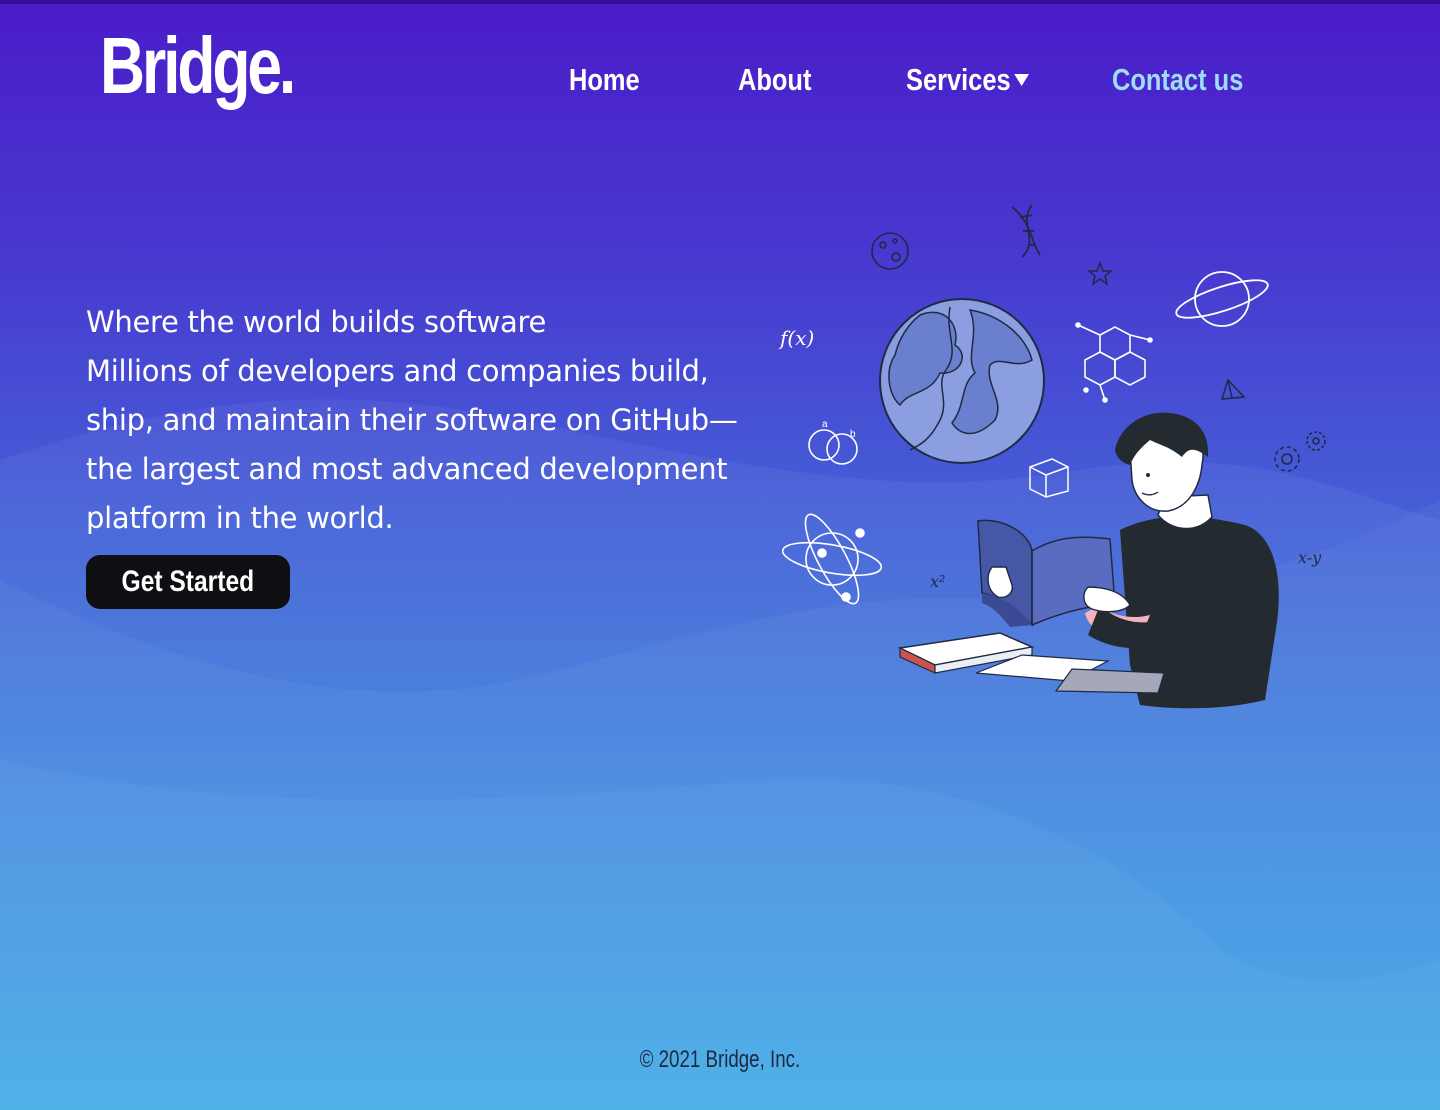 The image size is (1440, 1110). I want to click on venn-label-b: b, so click(853, 434).